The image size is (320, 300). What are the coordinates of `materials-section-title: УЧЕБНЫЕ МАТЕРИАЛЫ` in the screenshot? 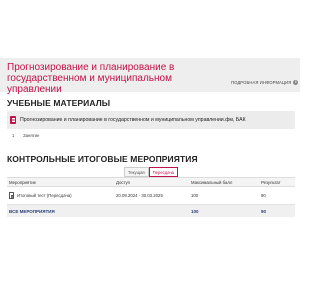 It's located at (59, 103).